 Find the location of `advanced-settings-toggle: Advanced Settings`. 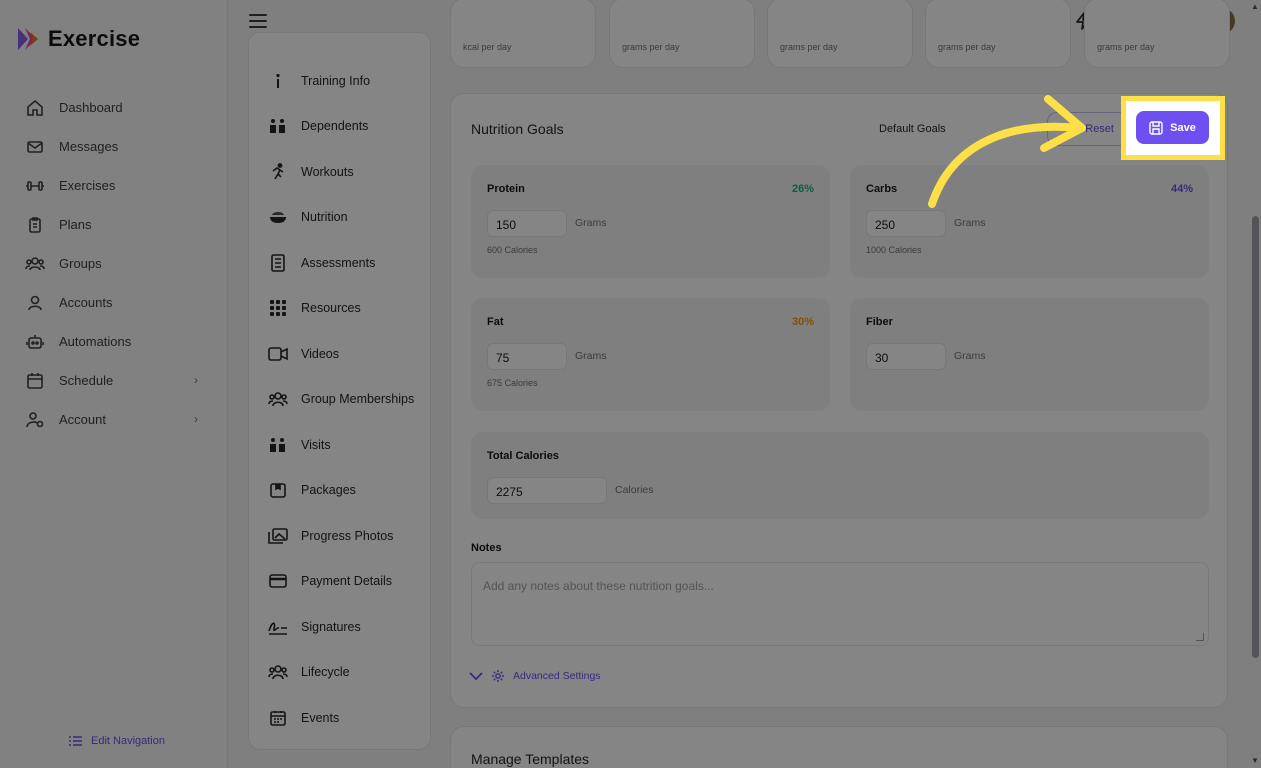

advanced-settings-toggle: Advanced Settings is located at coordinates (535, 676).